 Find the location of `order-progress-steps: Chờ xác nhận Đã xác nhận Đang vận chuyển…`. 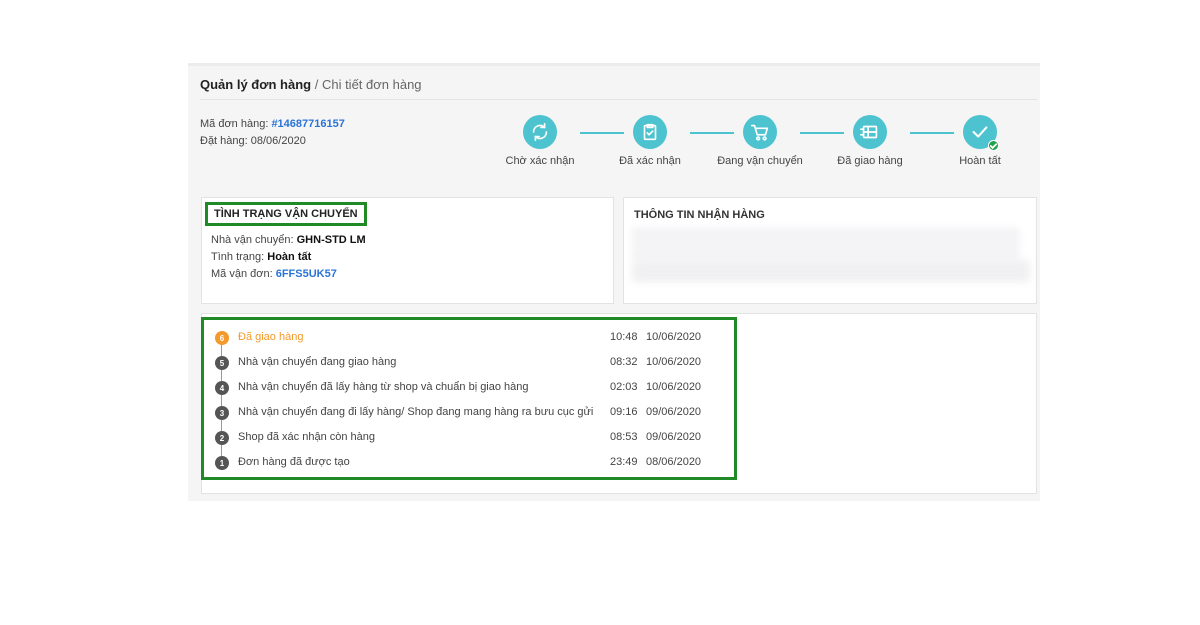

order-progress-steps: Chờ xác nhận Đã xác nhận Đang vận chuyển… is located at coordinates (754, 145).